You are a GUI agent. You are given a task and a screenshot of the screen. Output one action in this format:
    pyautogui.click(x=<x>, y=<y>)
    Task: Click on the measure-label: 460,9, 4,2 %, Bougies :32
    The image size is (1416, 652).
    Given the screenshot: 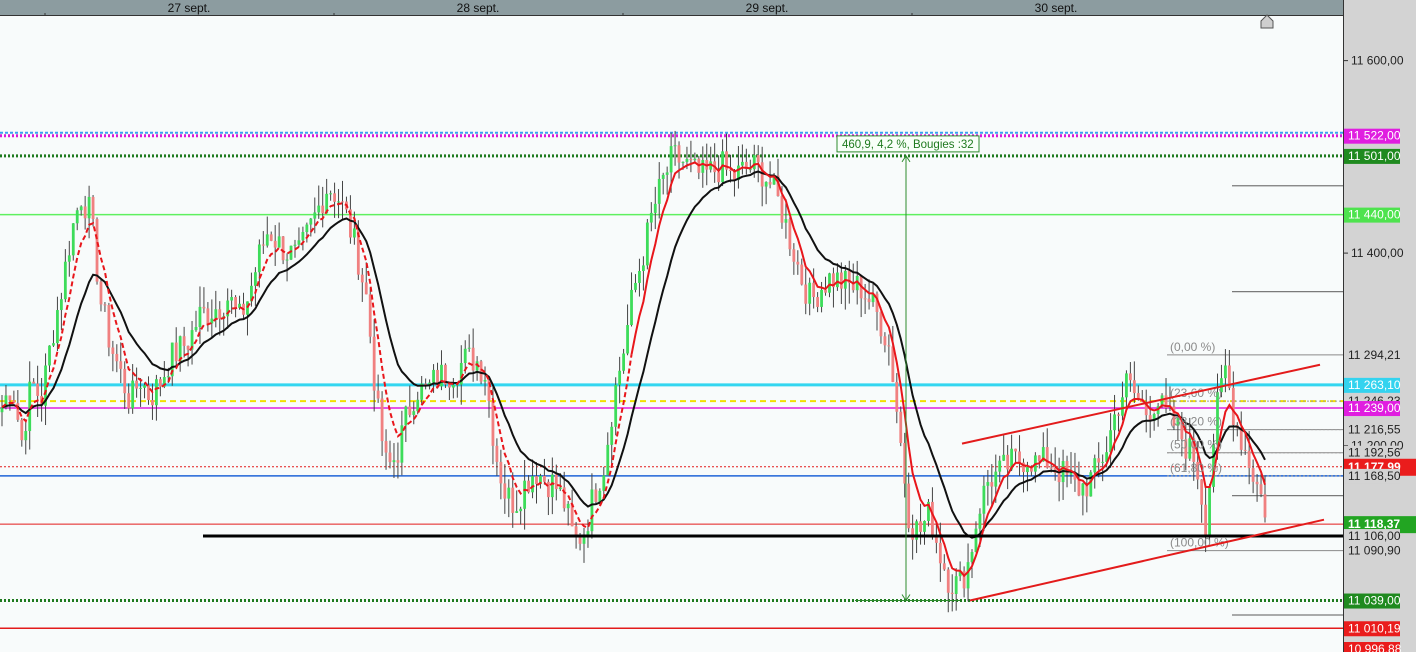 What is the action you would take?
    pyautogui.click(x=908, y=145)
    